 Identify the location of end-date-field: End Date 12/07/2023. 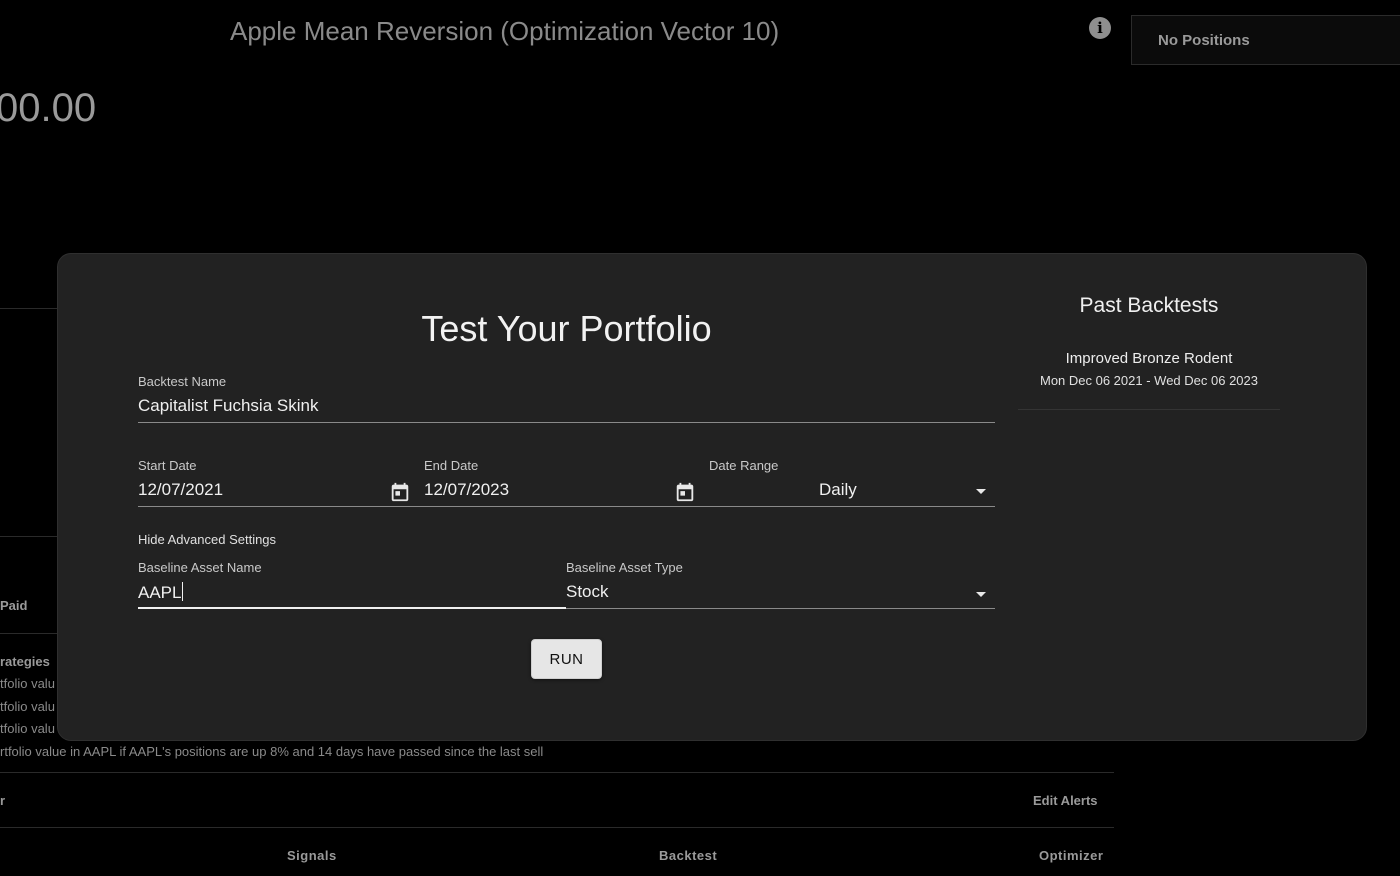
(566, 483).